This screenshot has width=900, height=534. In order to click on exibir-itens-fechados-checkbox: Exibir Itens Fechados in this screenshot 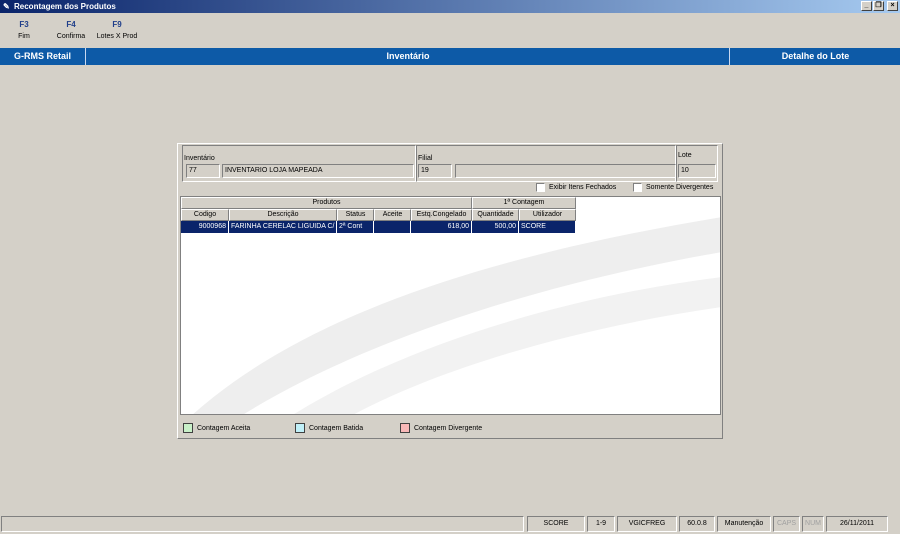, I will do `click(576, 187)`.